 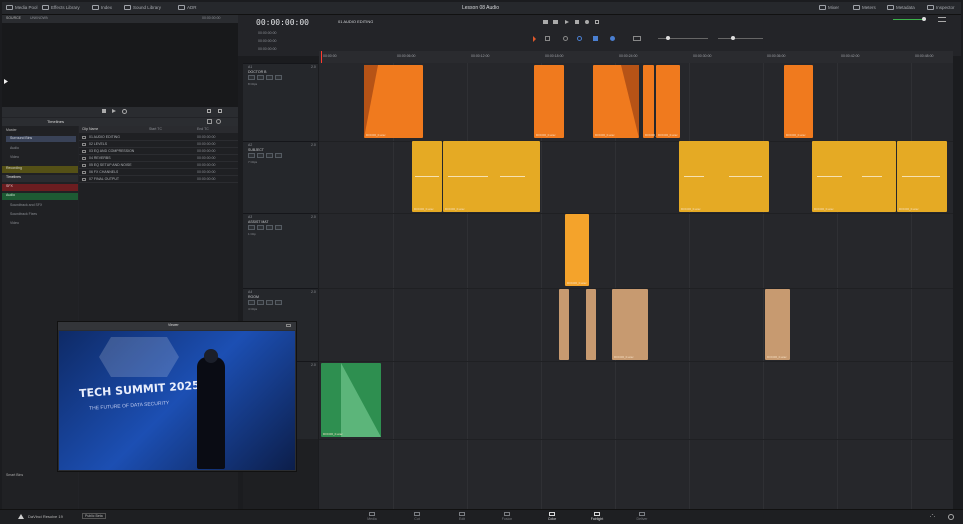 I want to click on stop-icon, so click(x=104, y=111).